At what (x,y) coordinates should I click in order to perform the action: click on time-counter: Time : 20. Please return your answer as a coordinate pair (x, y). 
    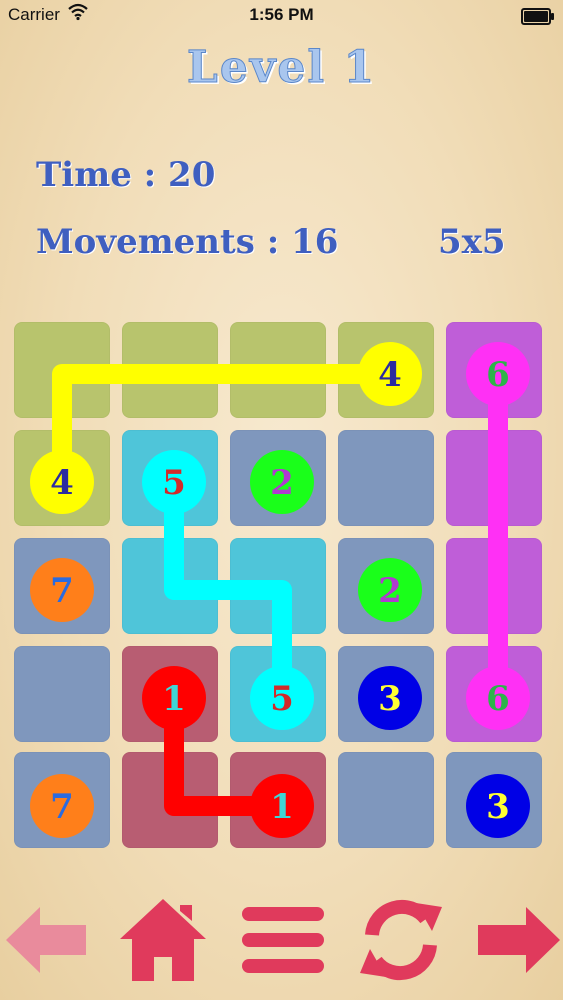
    Looking at the image, I should click on (126, 175).